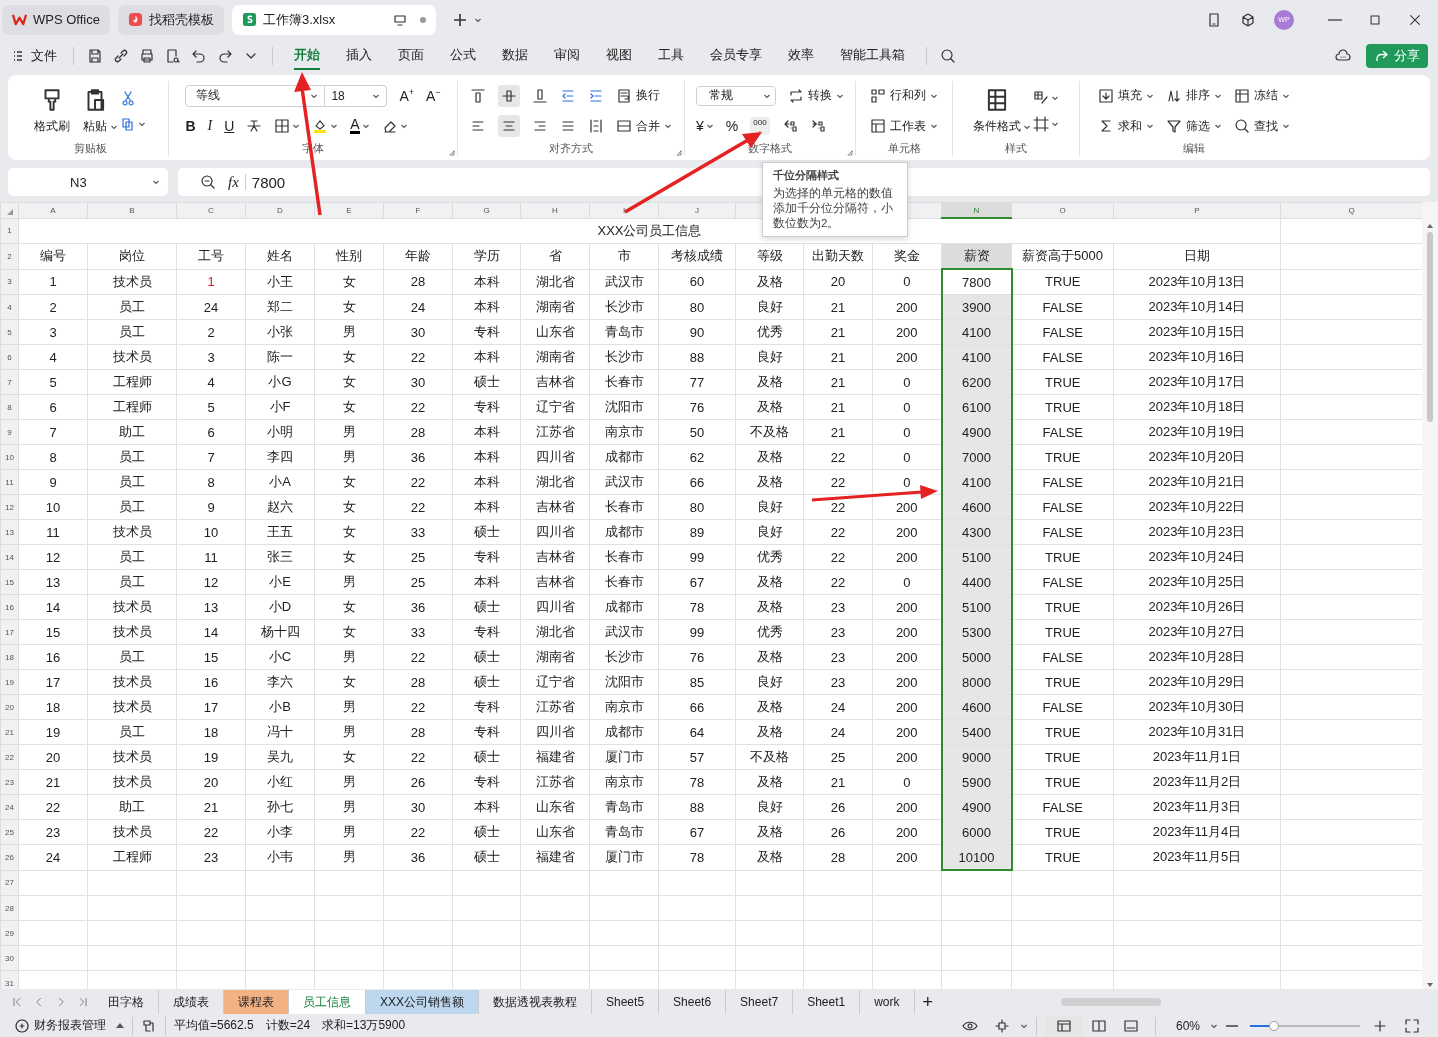  Describe the element at coordinates (463, 55) in the screenshot. I see `menu-tab: 公式` at that location.